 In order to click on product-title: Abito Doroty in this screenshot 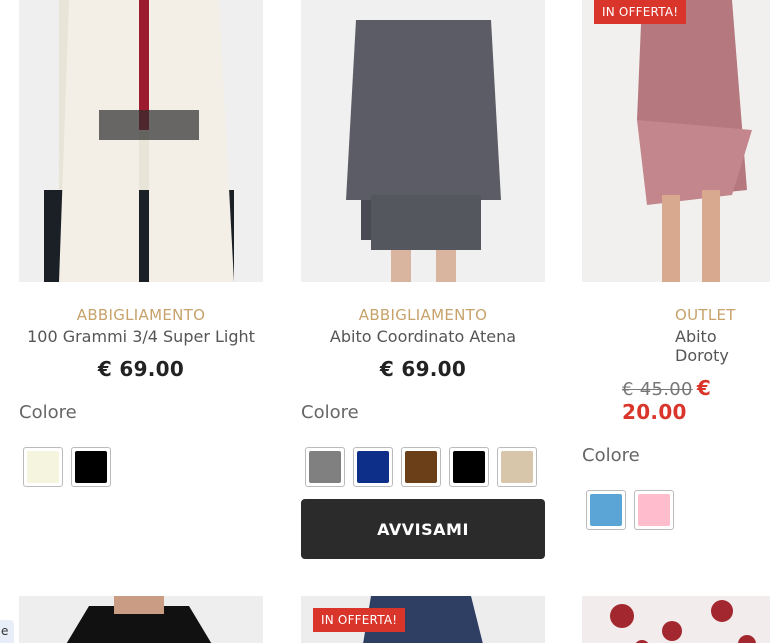, I will do `click(676, 346)`.